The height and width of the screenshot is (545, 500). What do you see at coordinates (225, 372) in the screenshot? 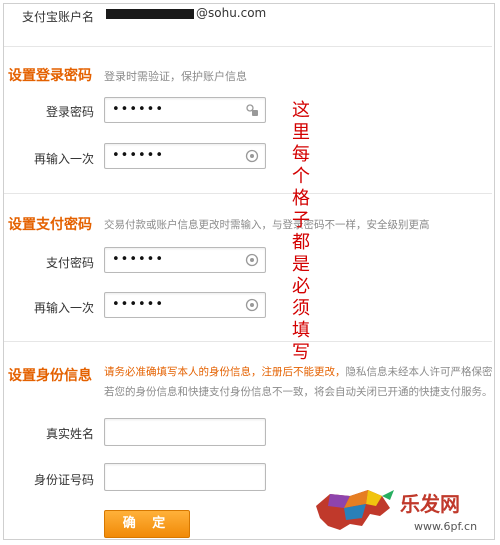
I see `identity-hint-warning: 请务必准确填写本人的身份信息，注册后不能更改，` at bounding box center [225, 372].